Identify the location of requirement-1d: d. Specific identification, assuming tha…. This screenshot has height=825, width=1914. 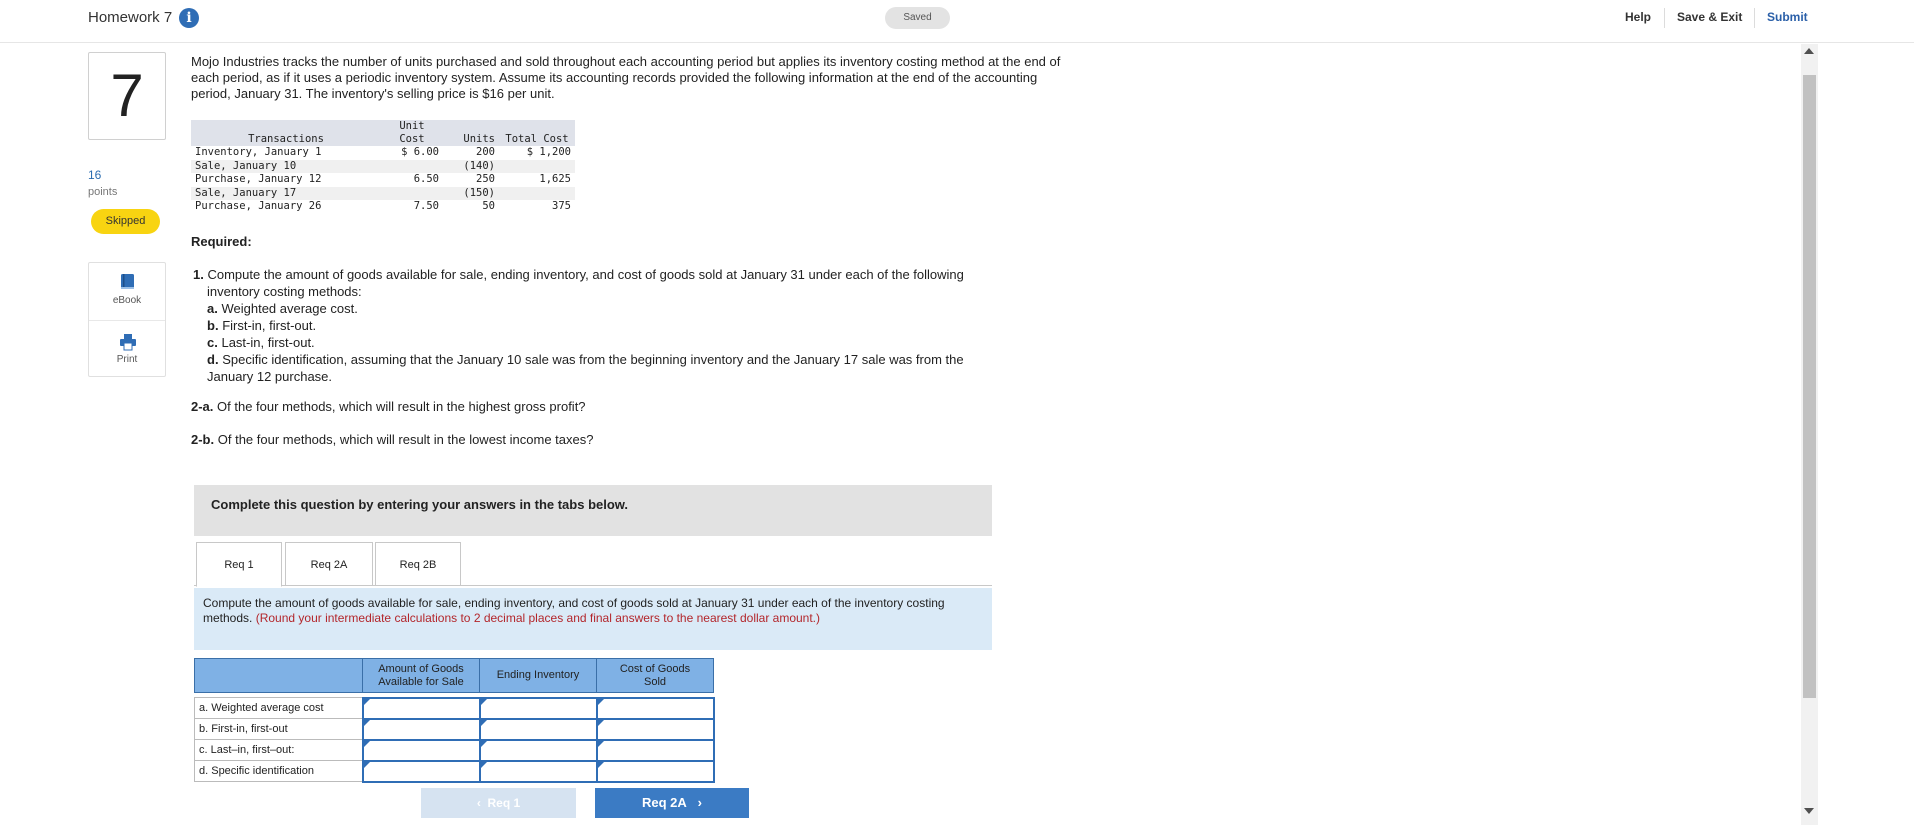
(585, 359).